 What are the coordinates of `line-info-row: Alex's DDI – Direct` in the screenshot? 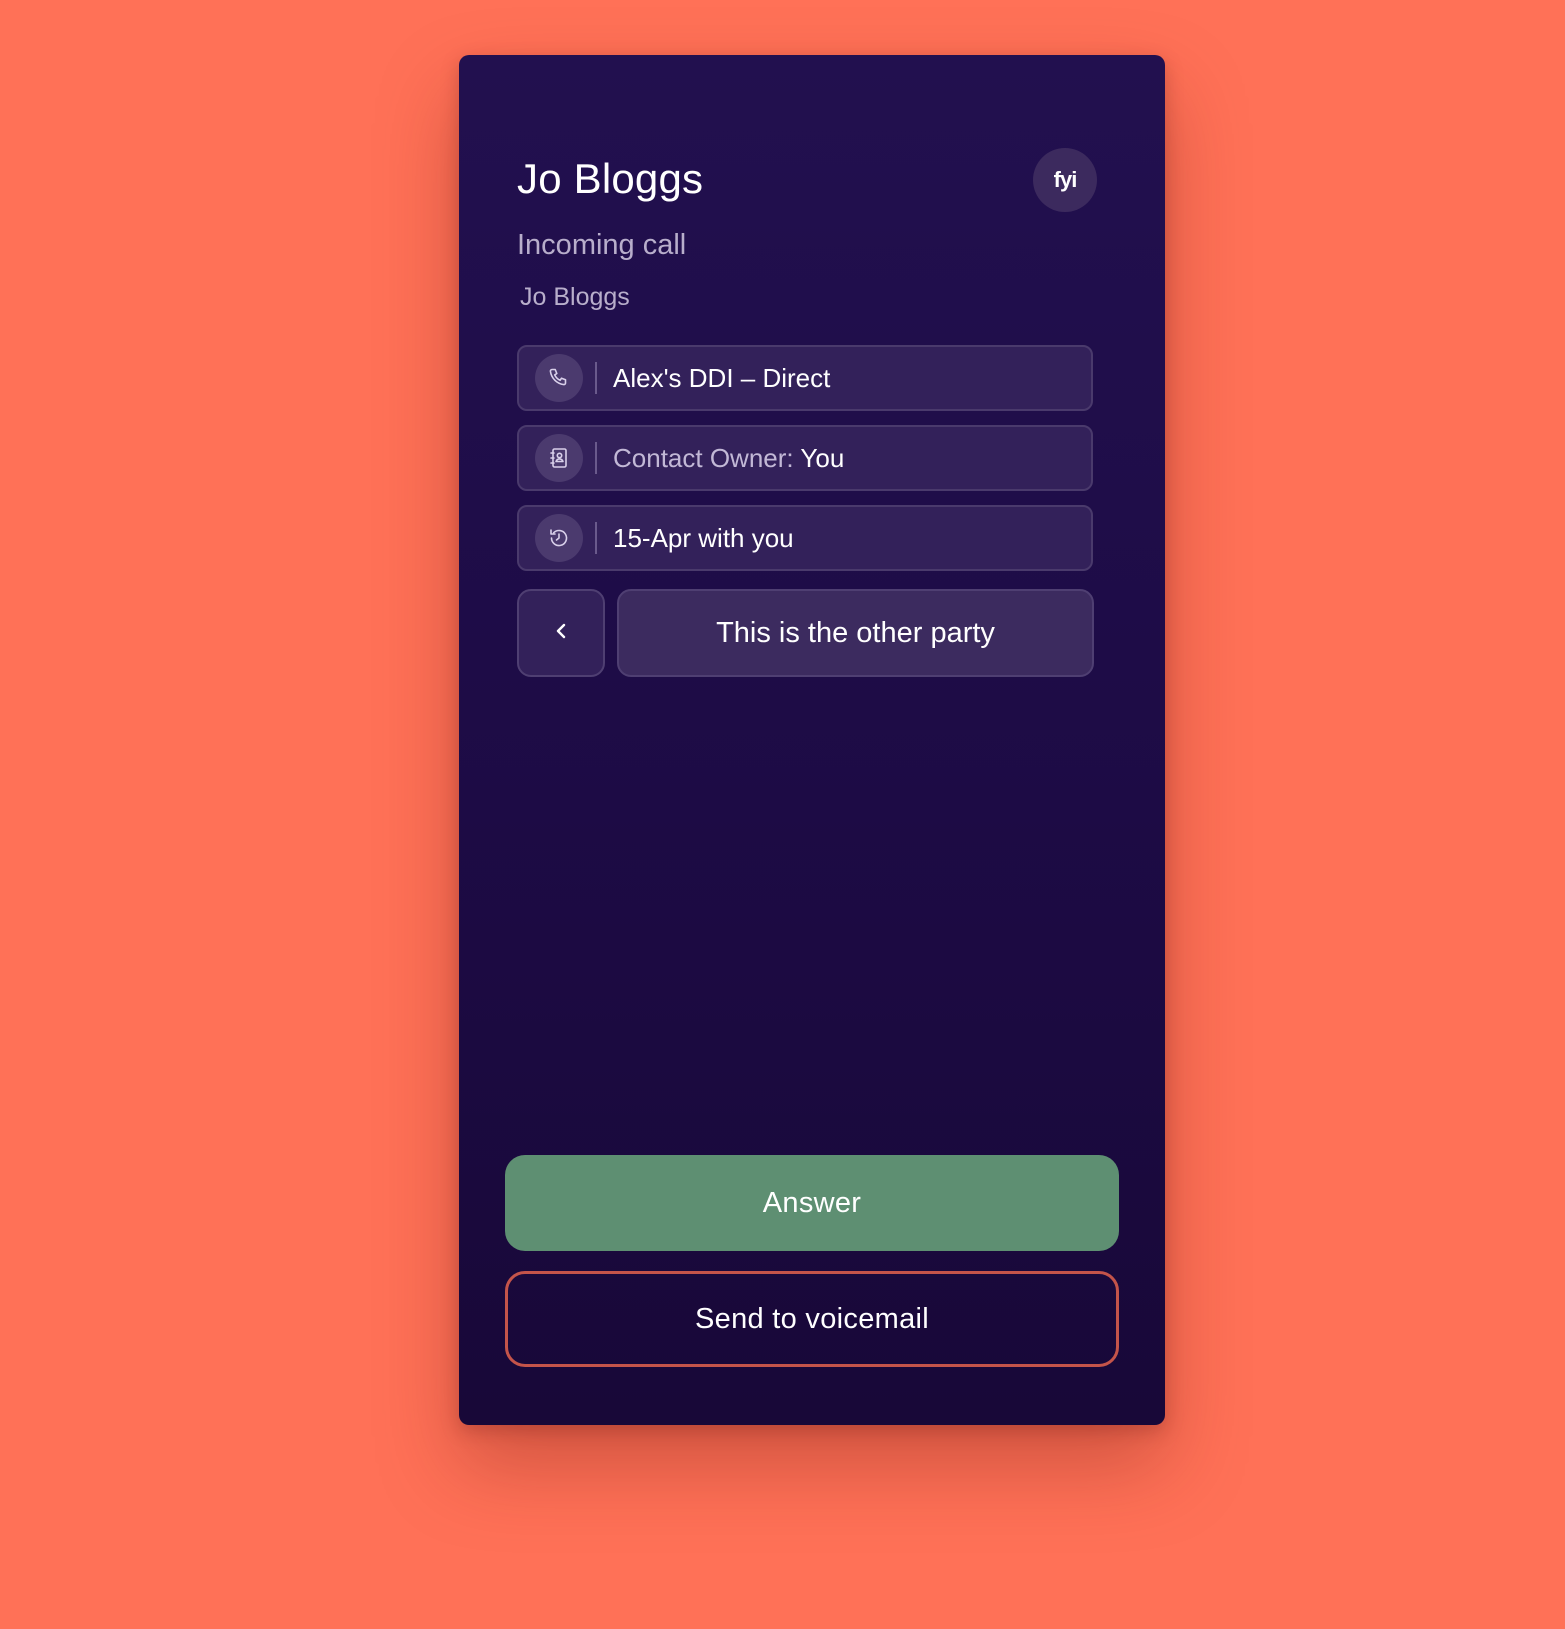 It's located at (805, 378).